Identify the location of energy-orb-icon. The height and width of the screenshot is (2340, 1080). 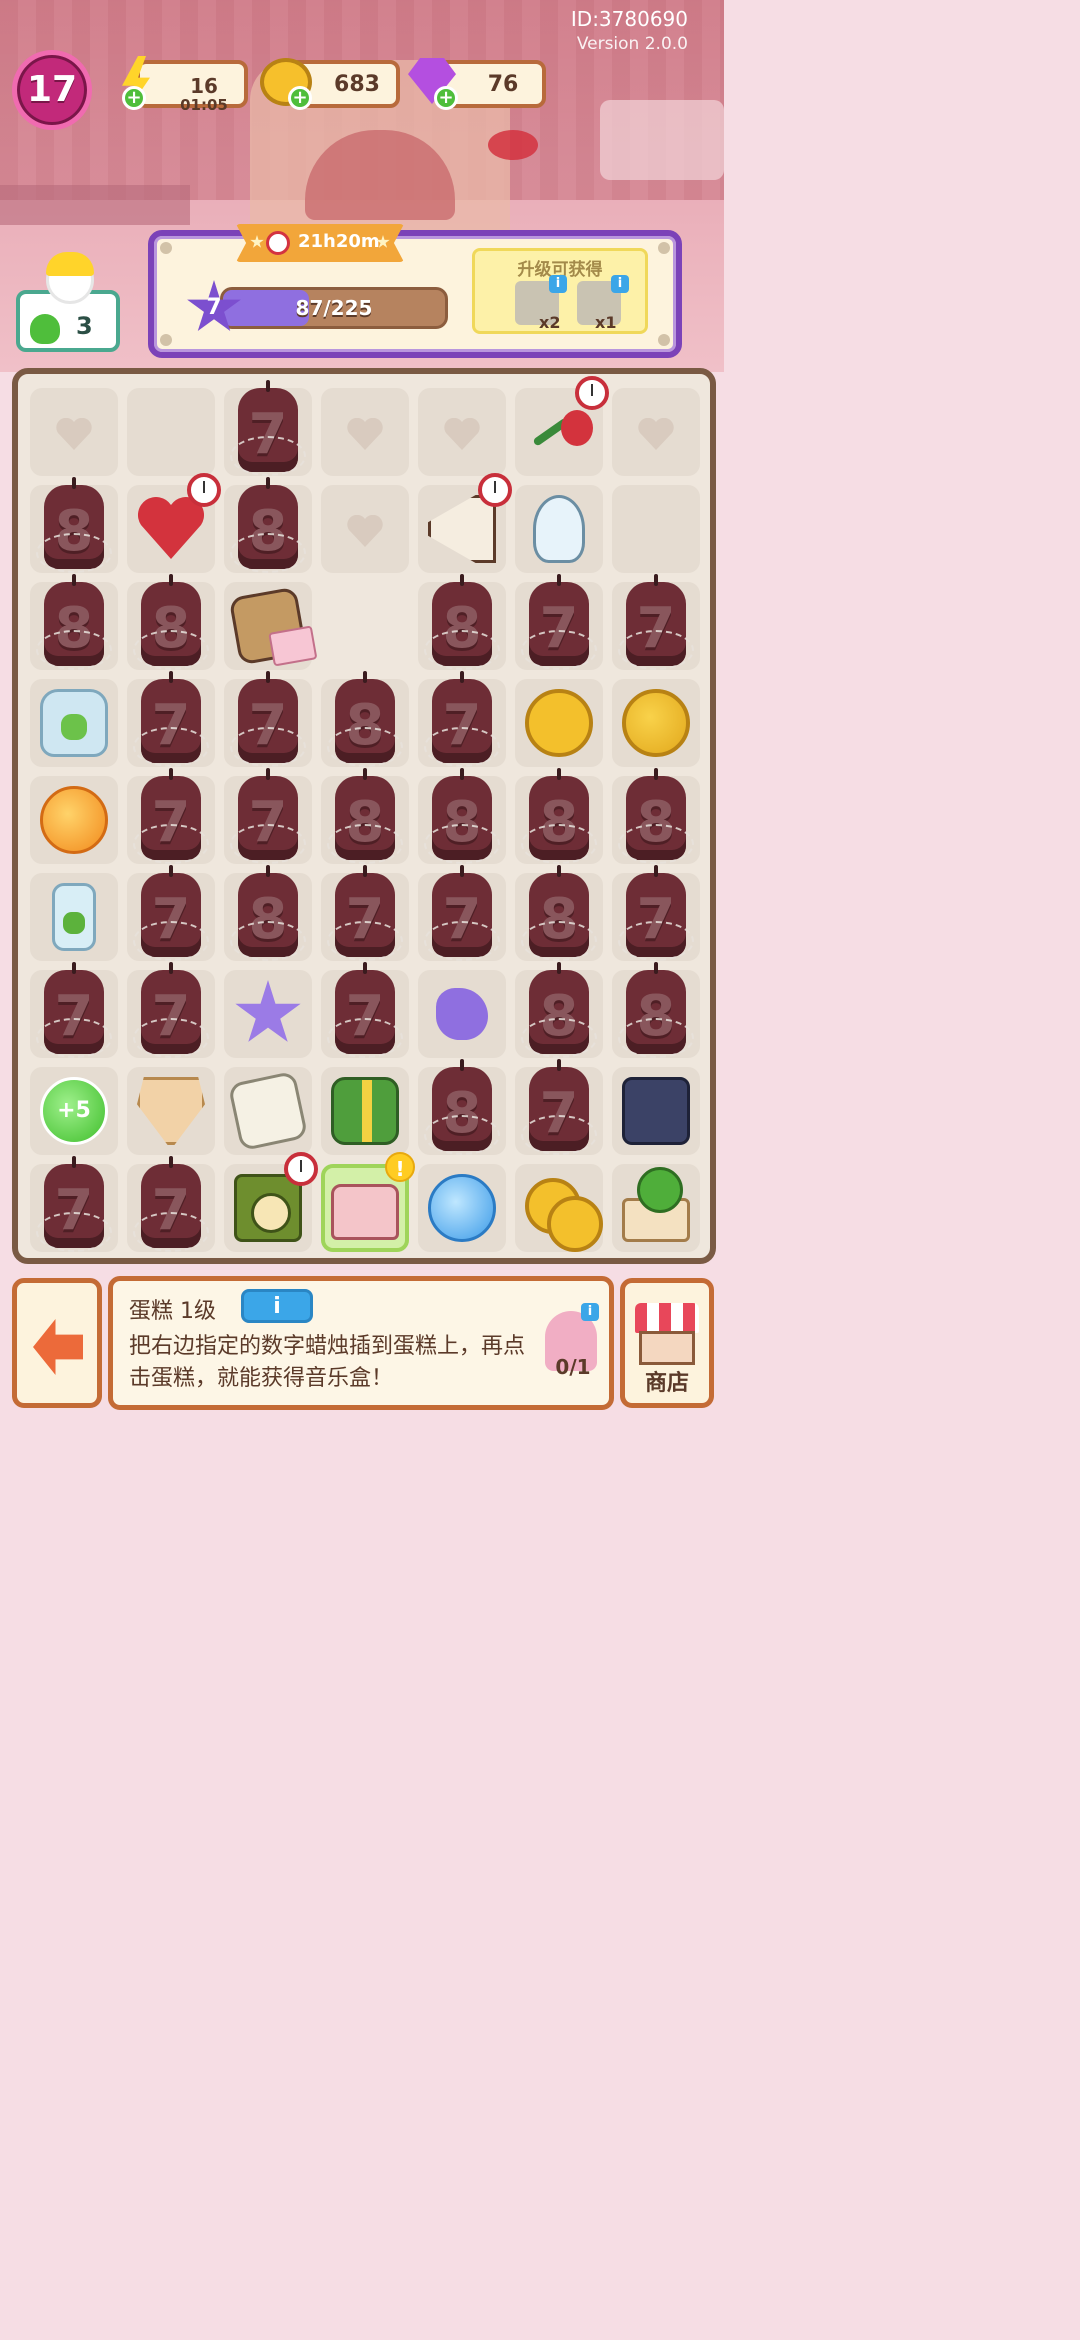
(74, 820).